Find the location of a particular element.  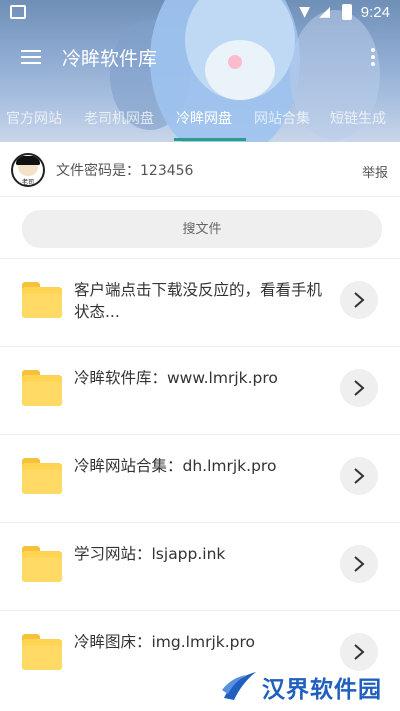

image-notification-icon is located at coordinates (18, 12).